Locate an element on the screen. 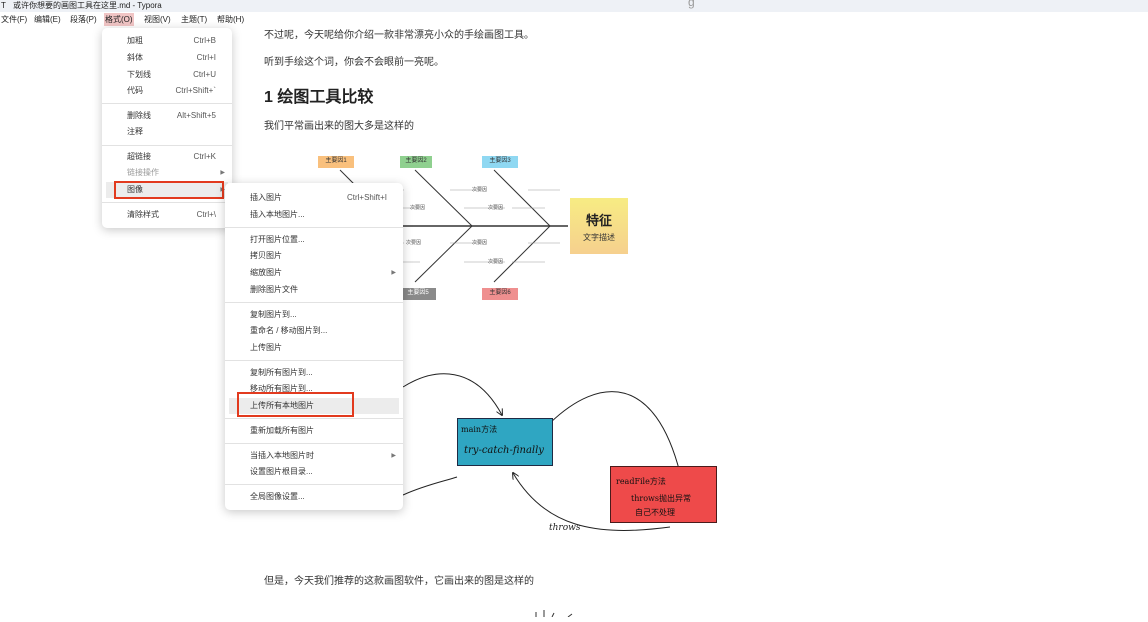 The width and height of the screenshot is (1148, 622). feature-title: 特征 is located at coordinates (598, 220).